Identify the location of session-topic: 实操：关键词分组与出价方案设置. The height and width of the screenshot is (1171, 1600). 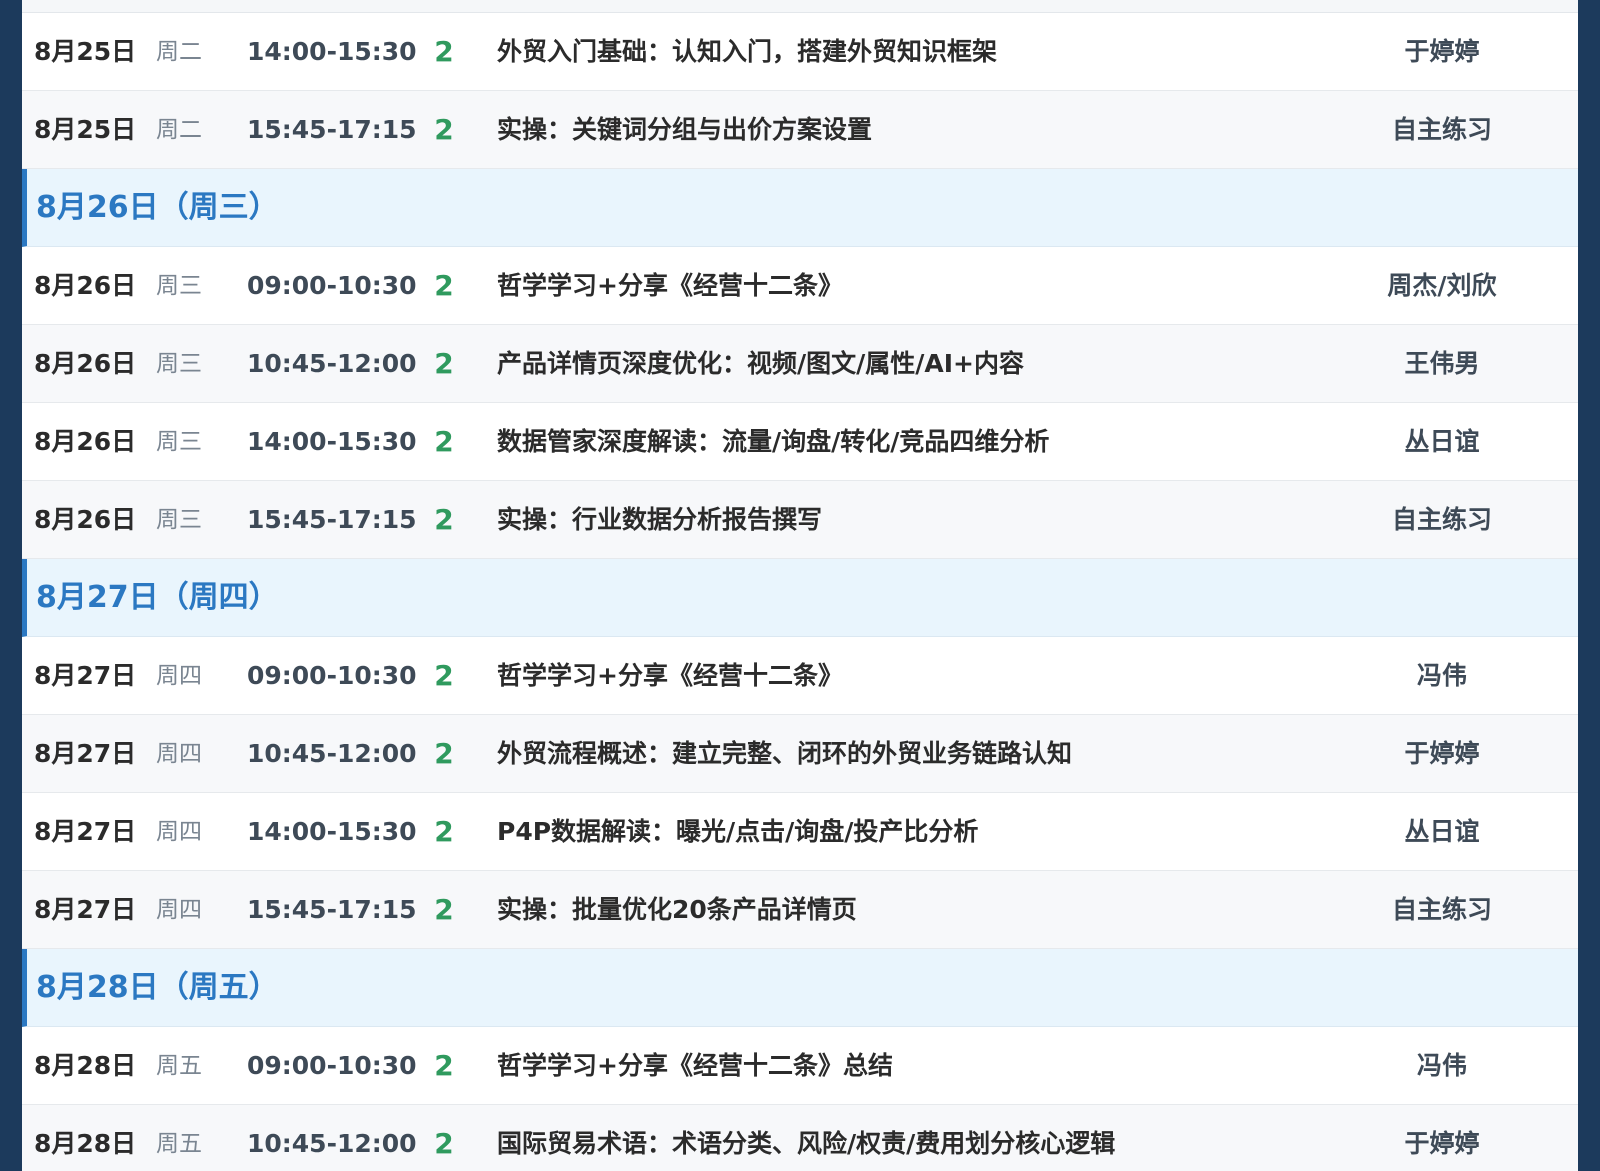
(685, 129).